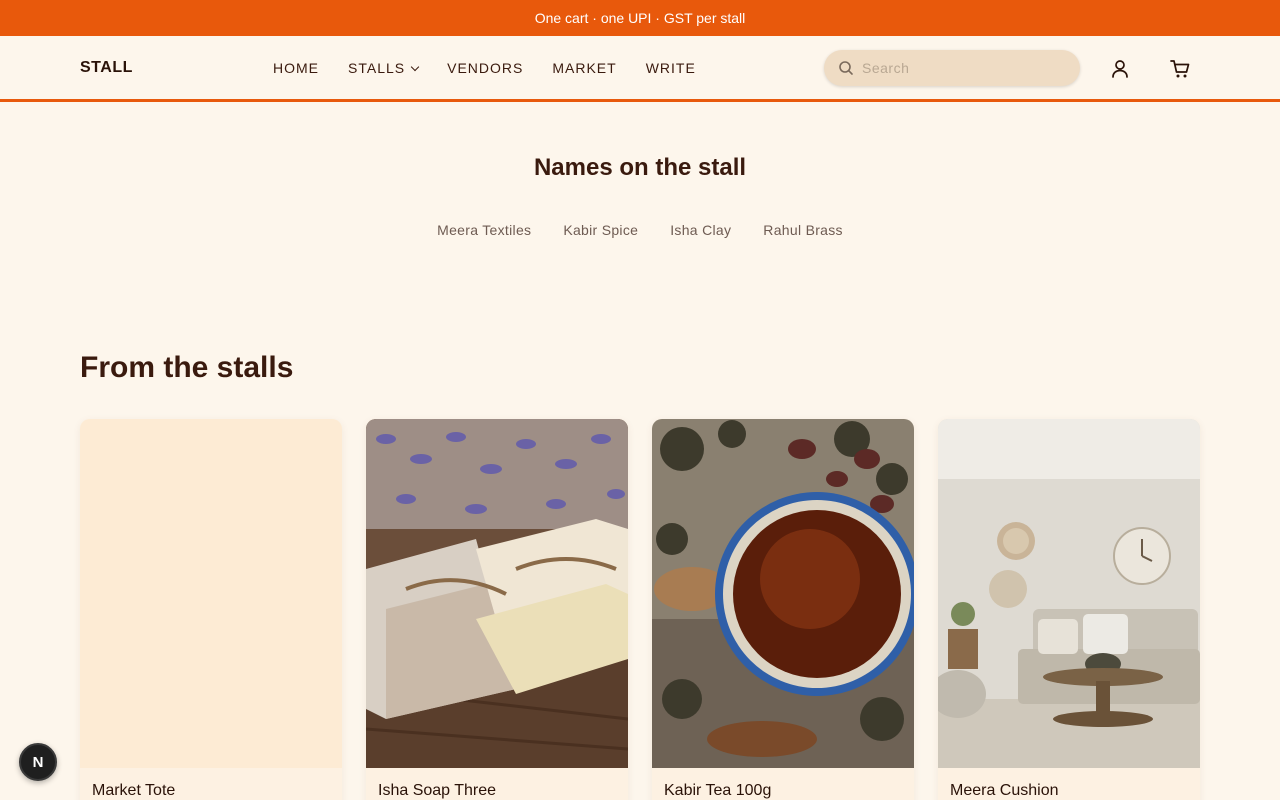 This screenshot has width=1280, height=800. I want to click on product-card: Meera Cushion, so click(1069, 609).